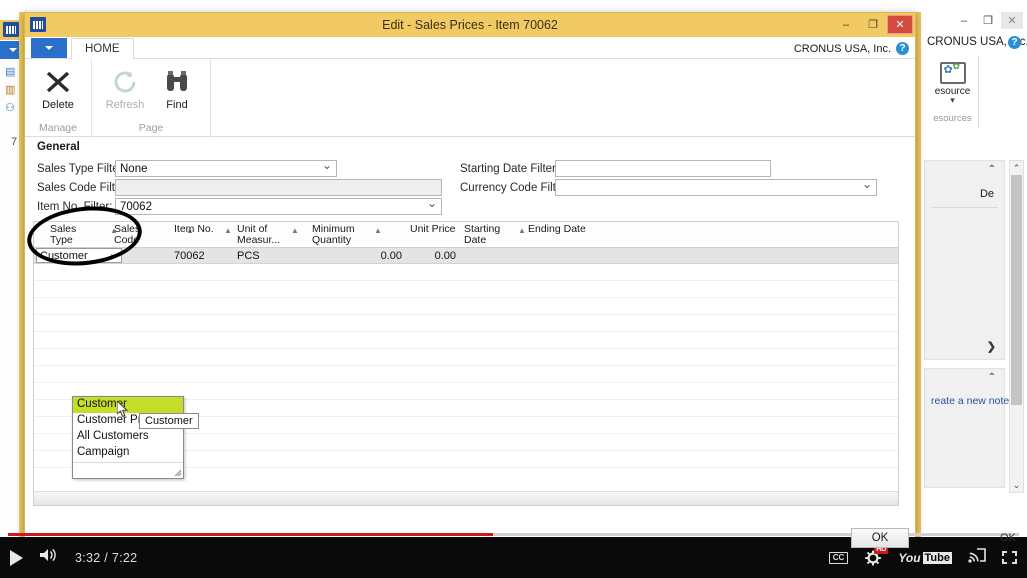 This screenshot has width=1027, height=578. Describe the element at coordinates (278, 187) in the screenshot. I see `sales-code-filter-input` at that location.